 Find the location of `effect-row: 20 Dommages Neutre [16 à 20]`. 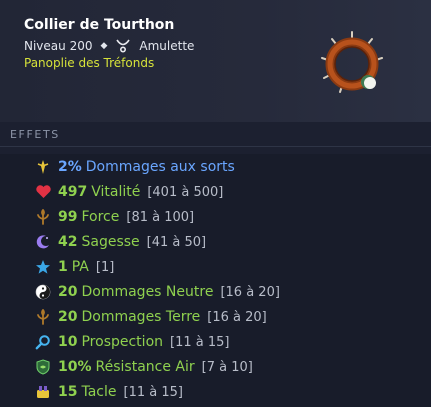

effect-row: 20 Dommages Neutre [16 à 20] is located at coordinates (157, 292).